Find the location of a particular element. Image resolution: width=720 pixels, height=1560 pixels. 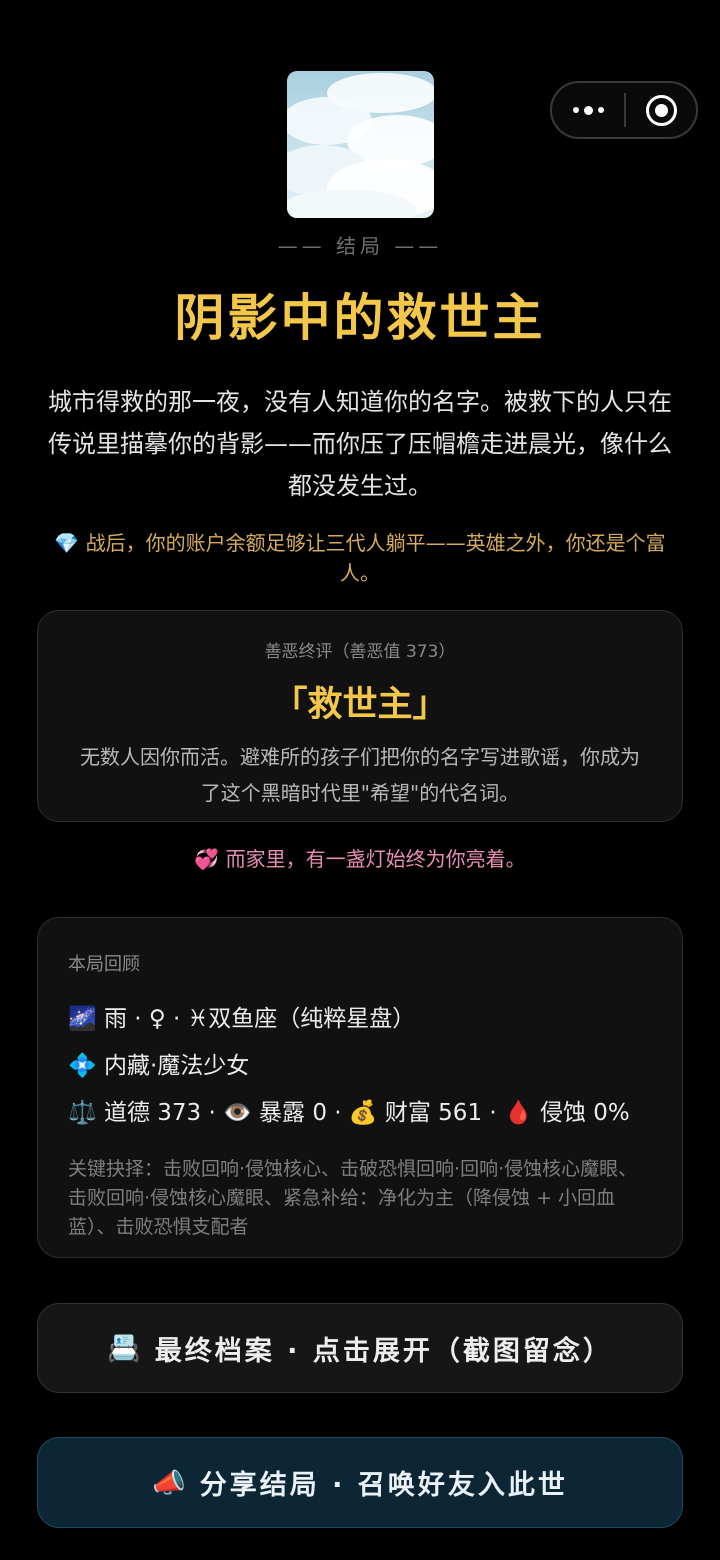

final-archive-label: 最终档案 · 点击展开（截图留念） is located at coordinates (383, 1351).